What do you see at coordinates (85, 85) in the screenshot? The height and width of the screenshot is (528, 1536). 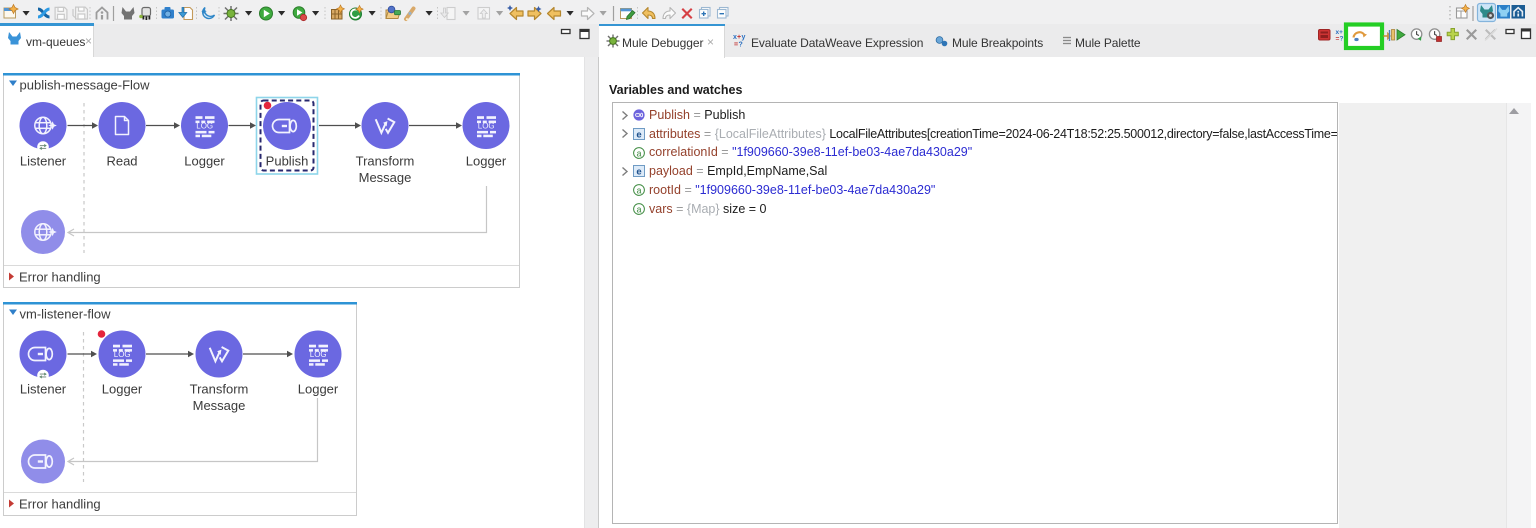 I see `svg-text: publish-message-Flow` at bounding box center [85, 85].